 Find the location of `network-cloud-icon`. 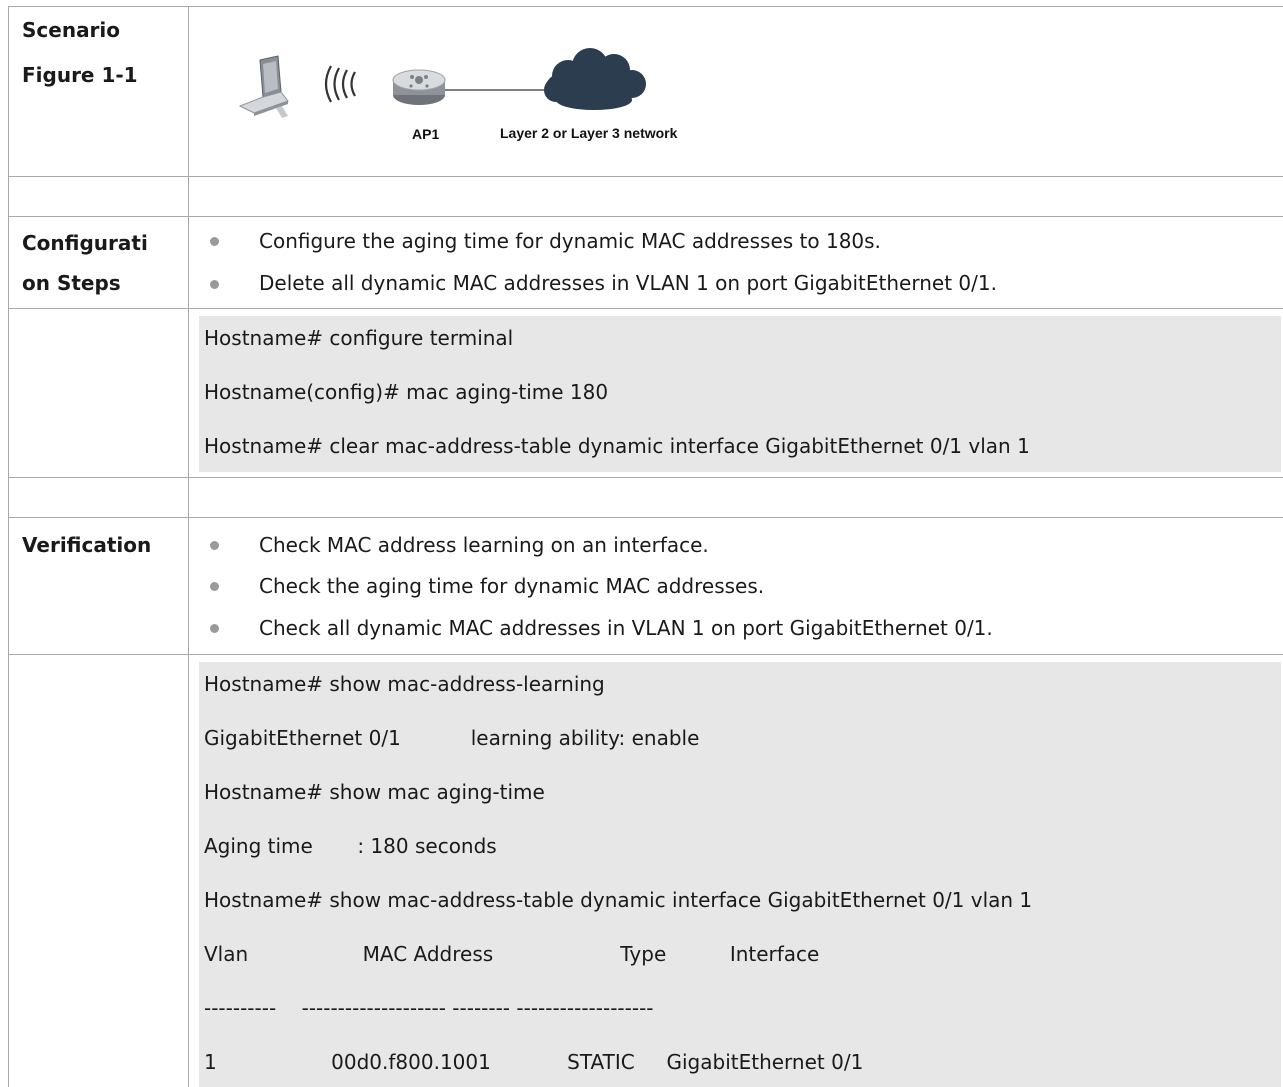

network-cloud-icon is located at coordinates (595, 79).